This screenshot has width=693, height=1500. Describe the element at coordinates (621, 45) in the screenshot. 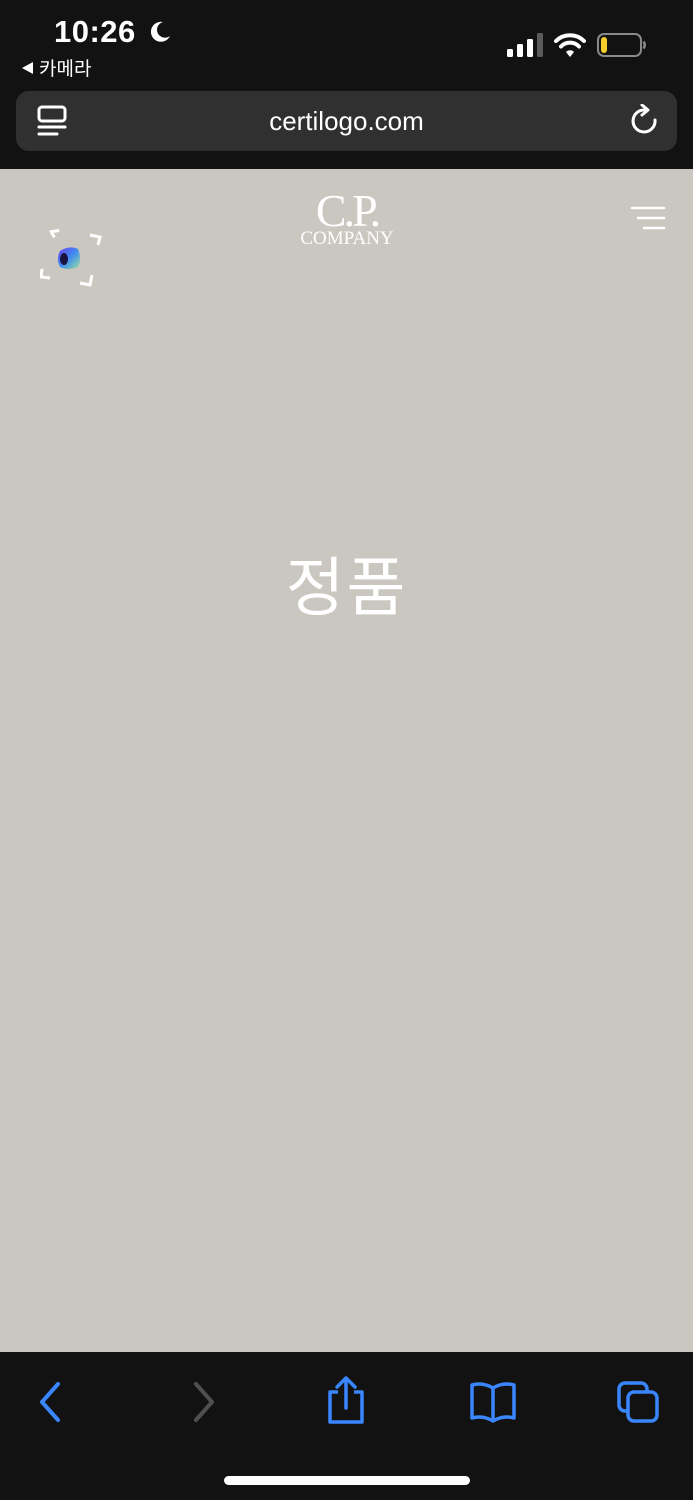

I see `battery-icon` at that location.